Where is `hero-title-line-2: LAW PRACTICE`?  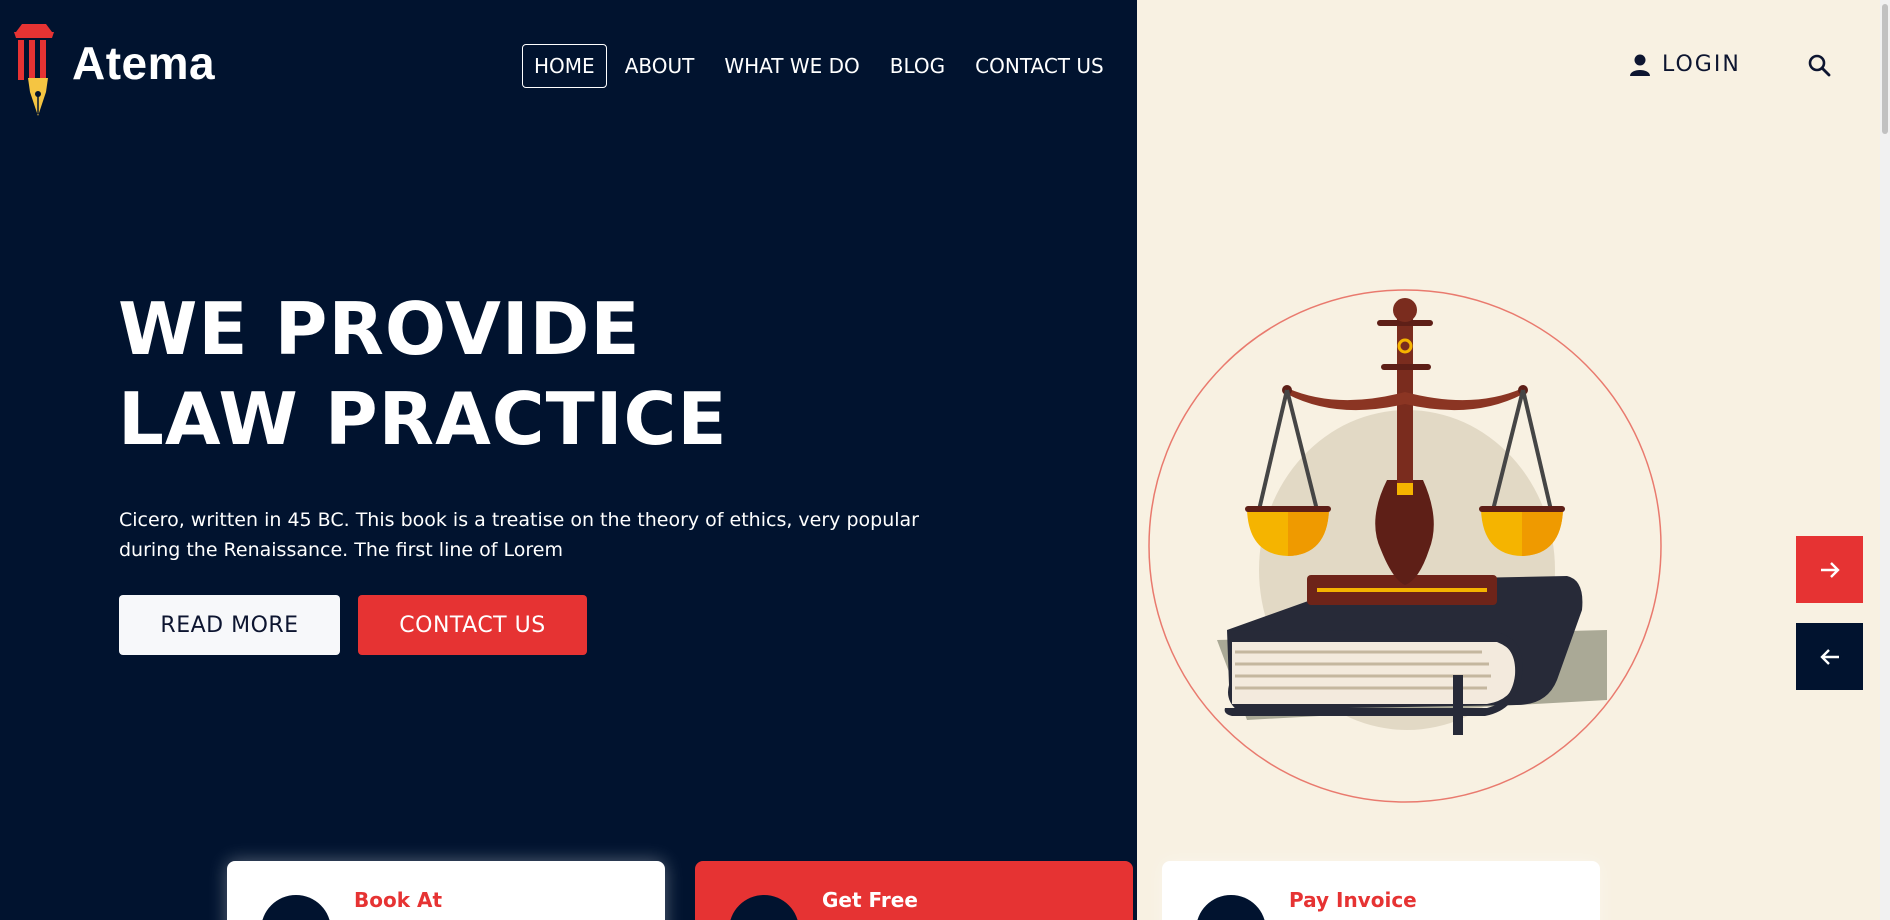
hero-title-line-2: LAW PRACTICE is located at coordinates (423, 419).